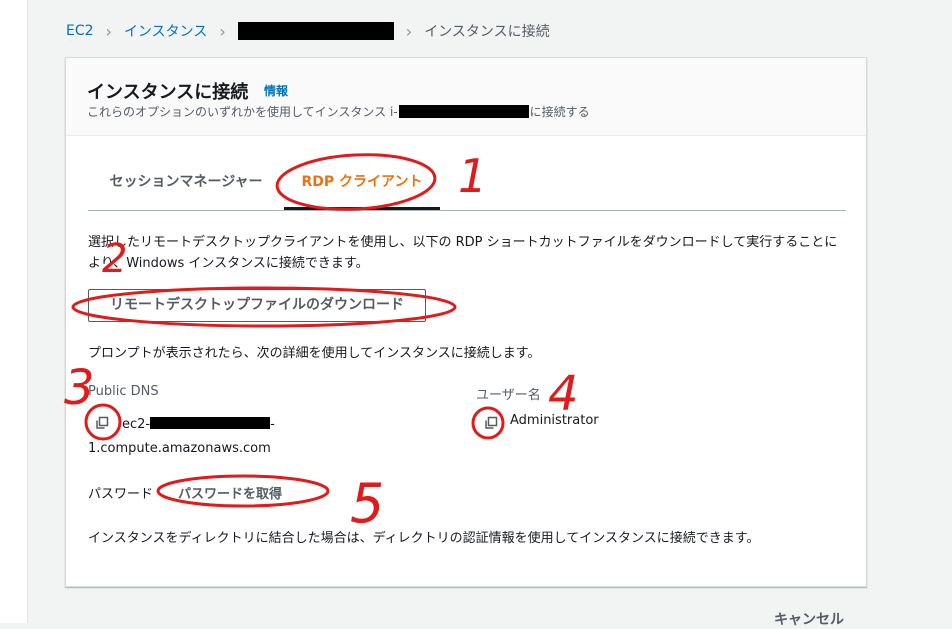 This screenshot has height=629, width=952. I want to click on tab-session-manager: セッションマネージャー, so click(186, 184).